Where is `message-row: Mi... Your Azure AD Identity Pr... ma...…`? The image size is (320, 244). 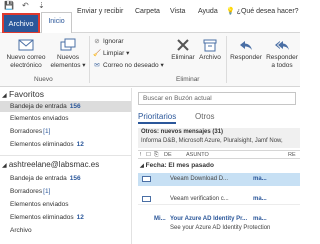
message-row: Mi... Your Azure AD Identity Pr... ma...… is located at coordinates (219, 224).